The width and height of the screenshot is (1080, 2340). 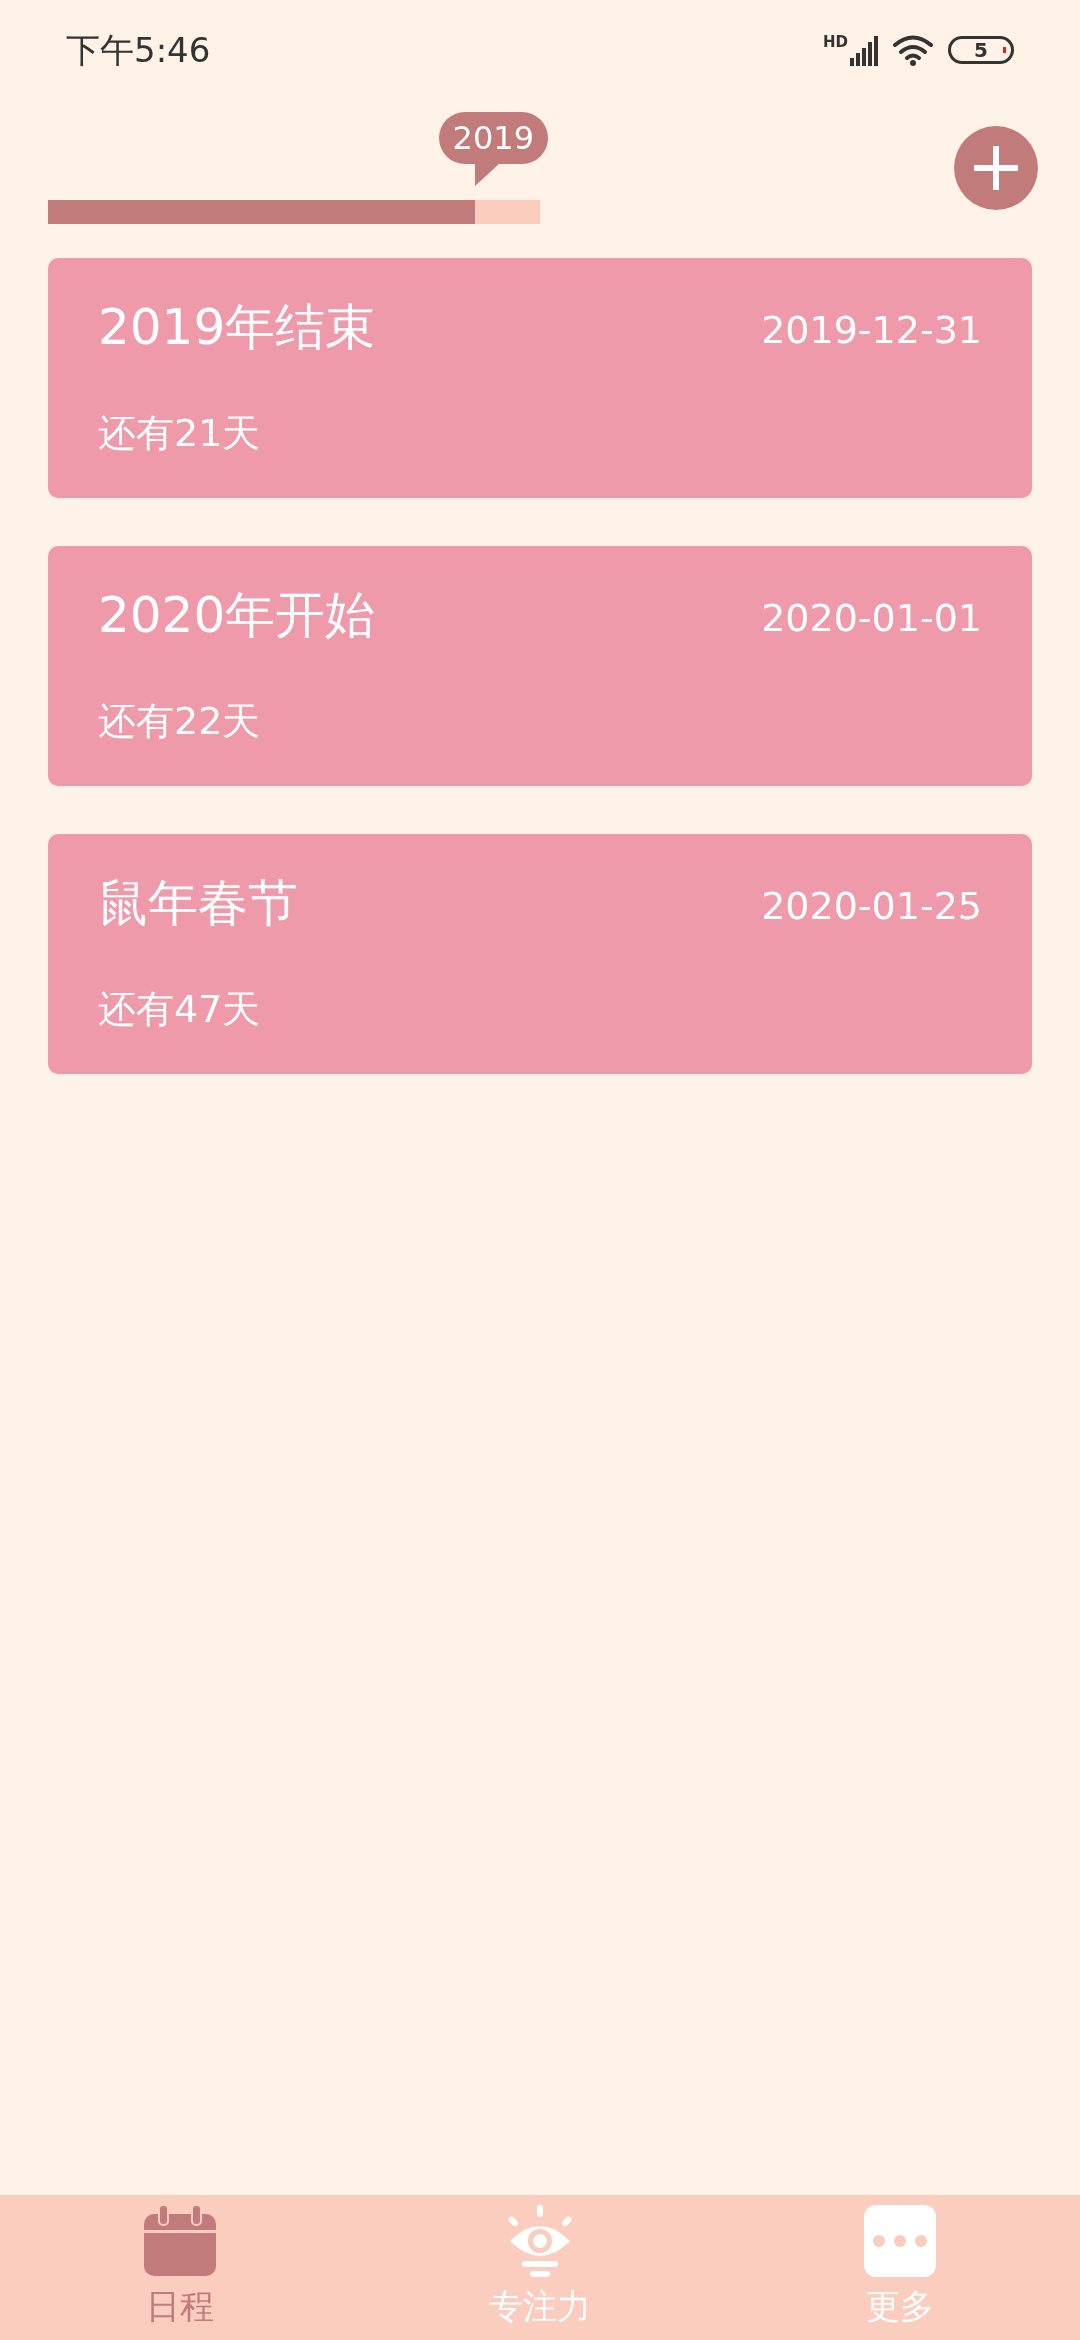 I want to click on year-tooltip: 2019, so click(x=493, y=149).